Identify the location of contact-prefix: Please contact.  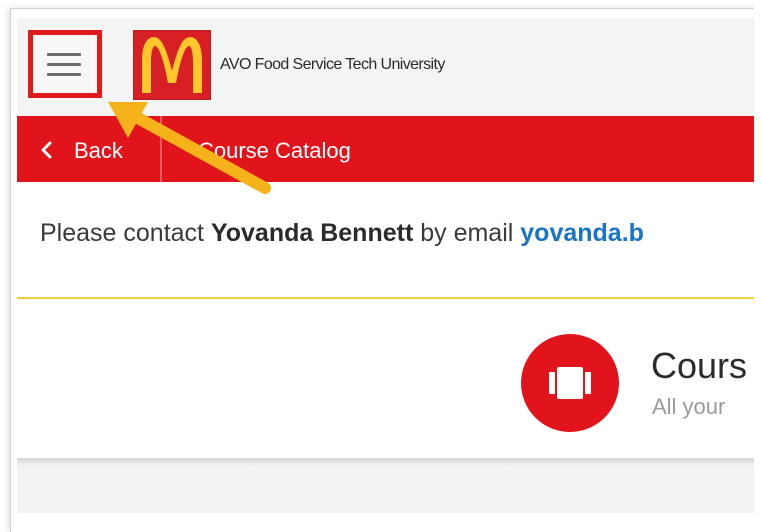
(125, 233).